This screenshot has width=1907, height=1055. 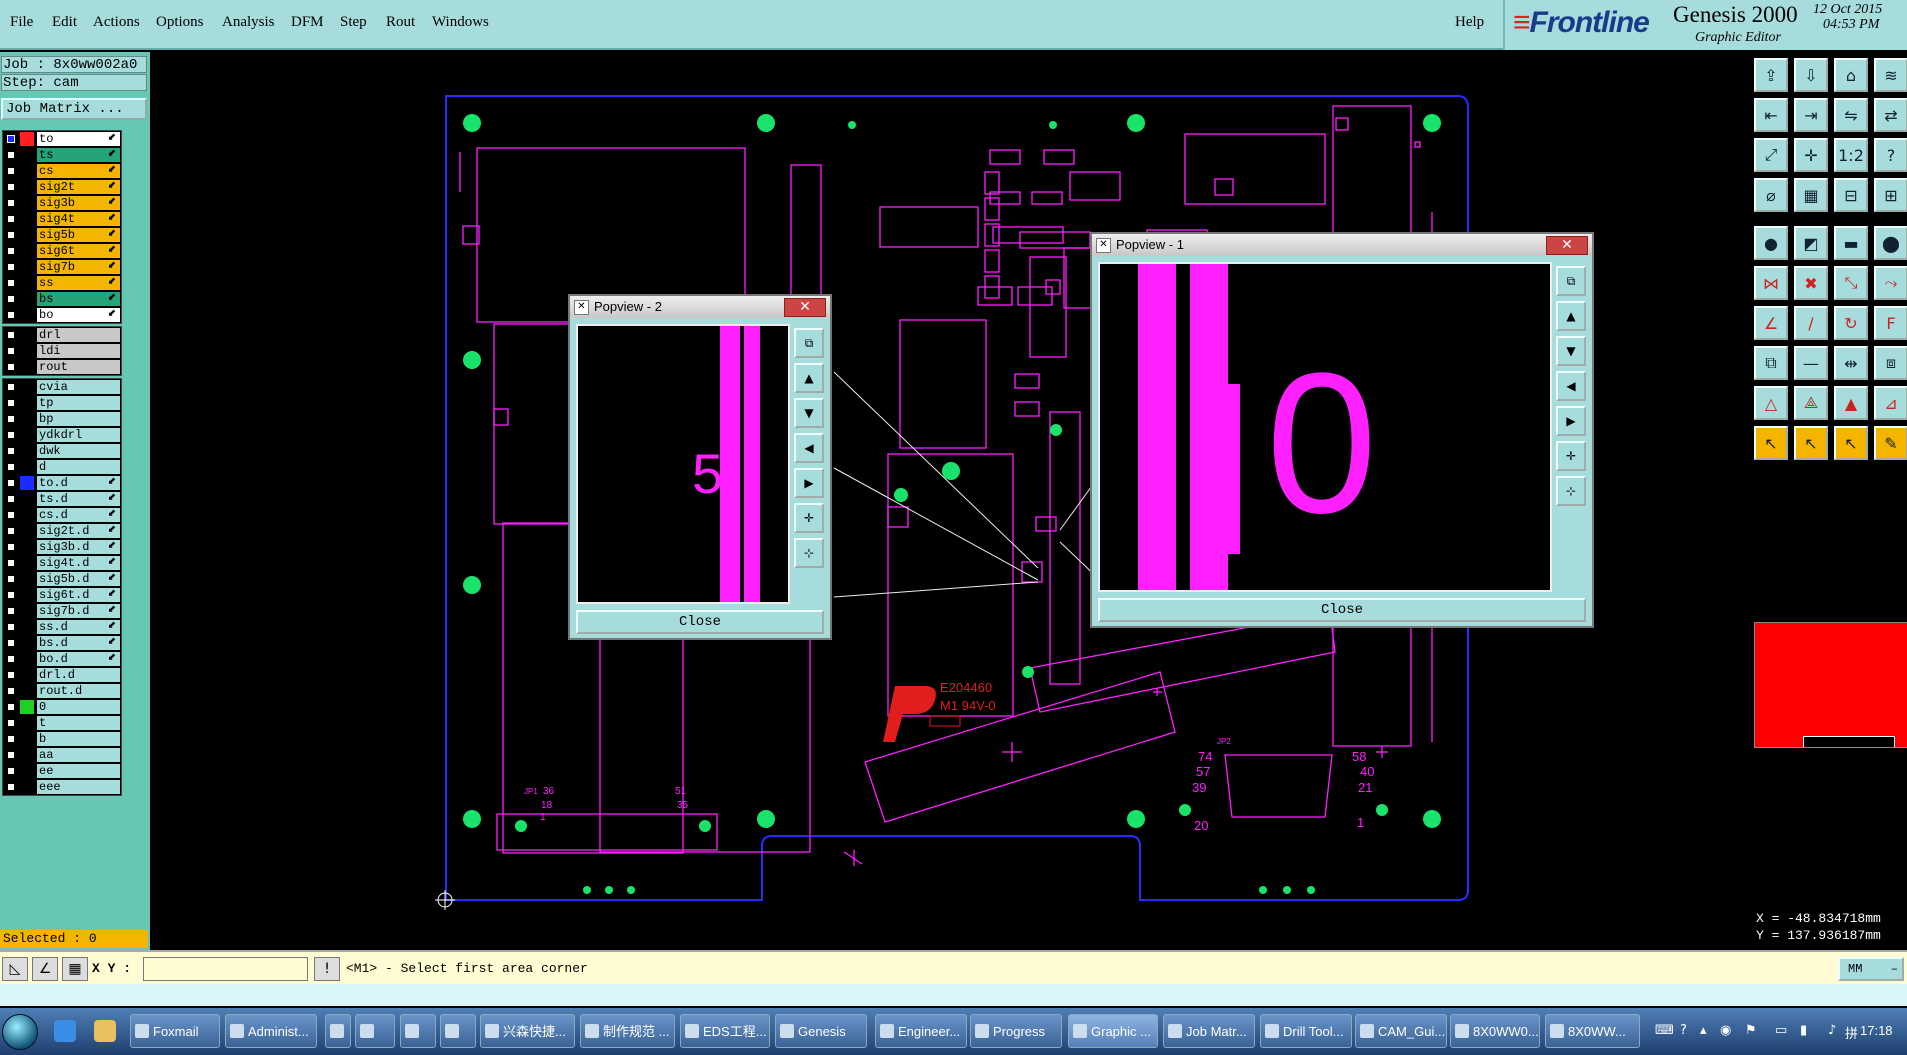 What do you see at coordinates (1890, 115) in the screenshot?
I see `step-icon: ⇄` at bounding box center [1890, 115].